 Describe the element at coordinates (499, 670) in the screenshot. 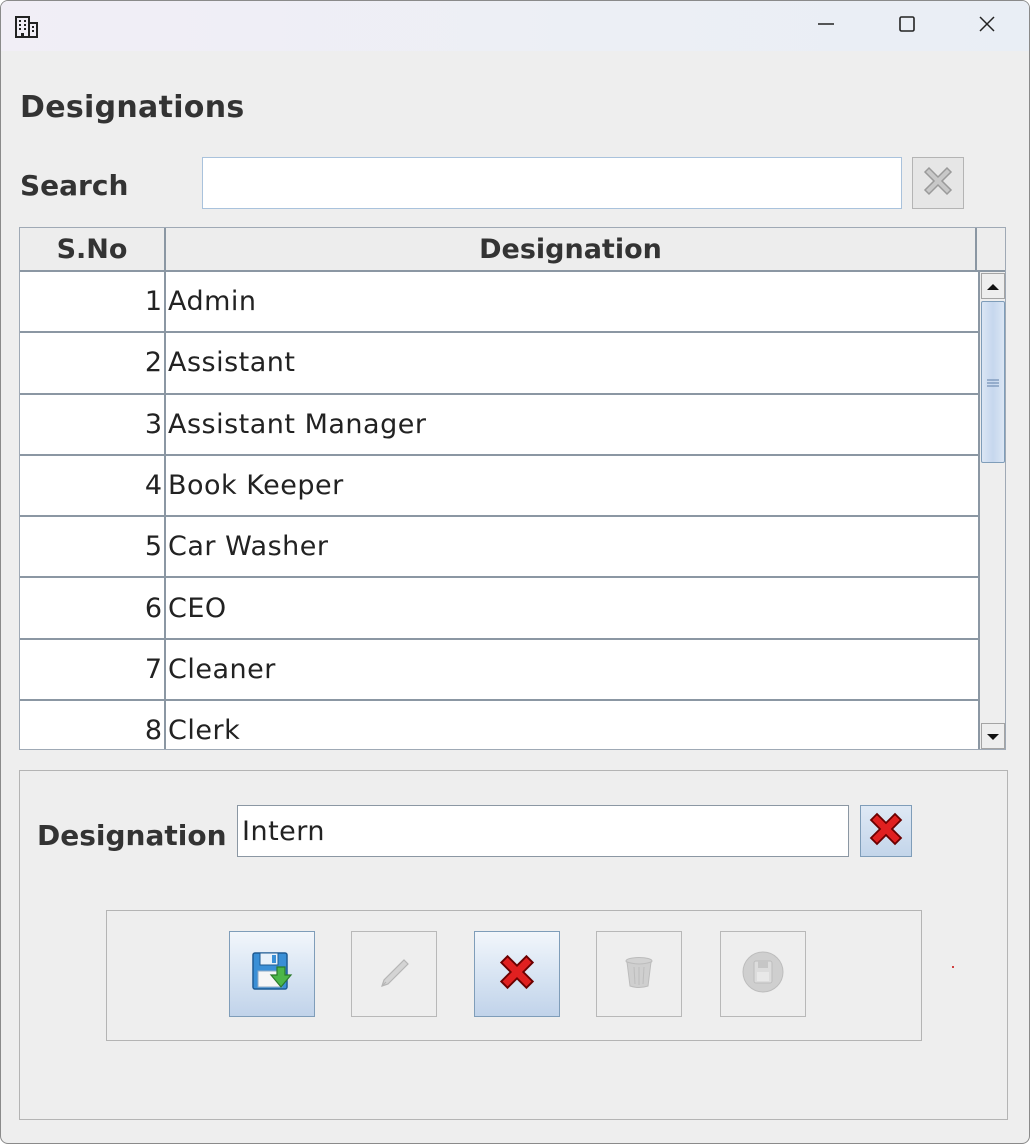

I see `table-row: 7 Cleaner` at that location.